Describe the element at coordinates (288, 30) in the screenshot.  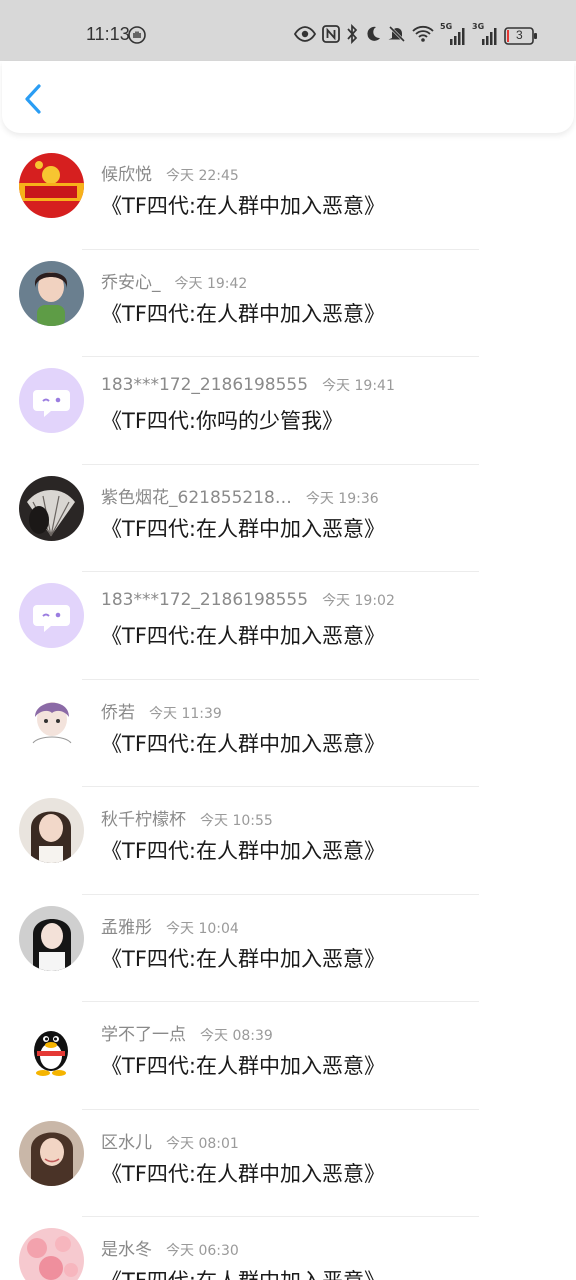
I see `status-bar: 11:13 5G 3G 3` at that location.